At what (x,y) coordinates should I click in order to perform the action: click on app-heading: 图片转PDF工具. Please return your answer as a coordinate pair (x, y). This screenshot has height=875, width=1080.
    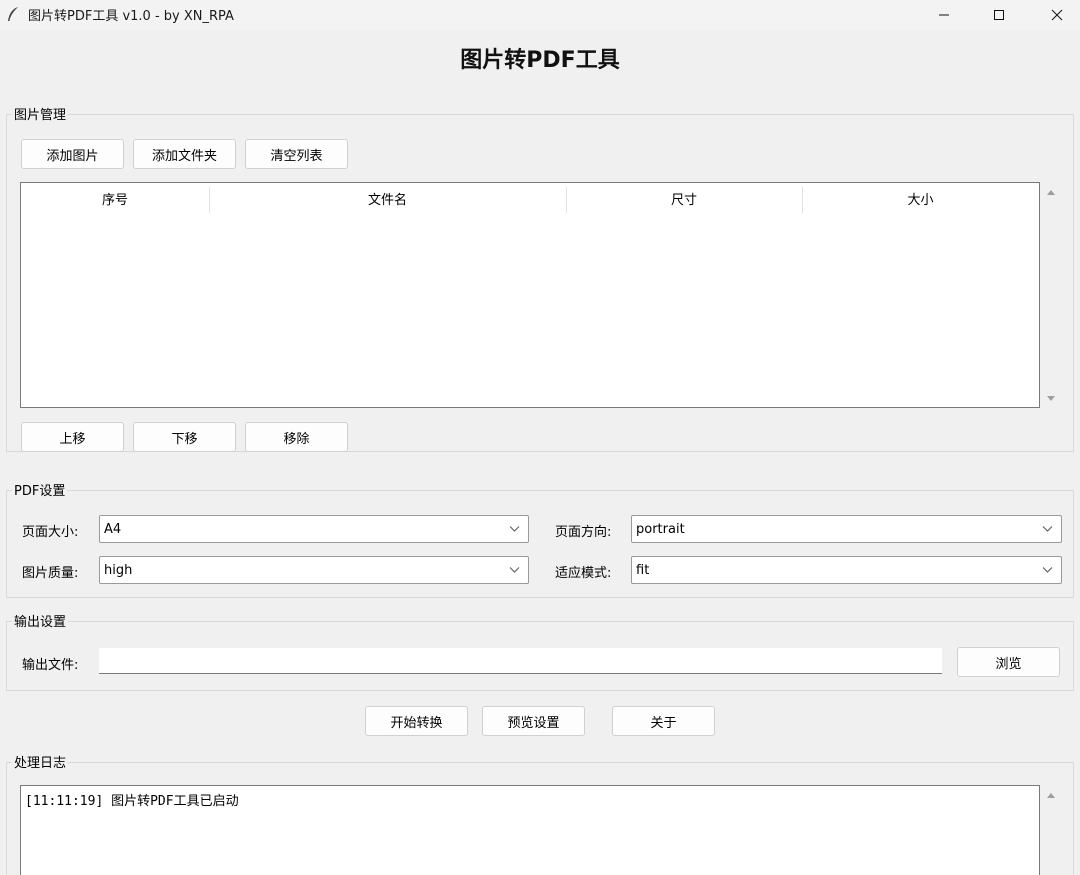
    Looking at the image, I should click on (540, 60).